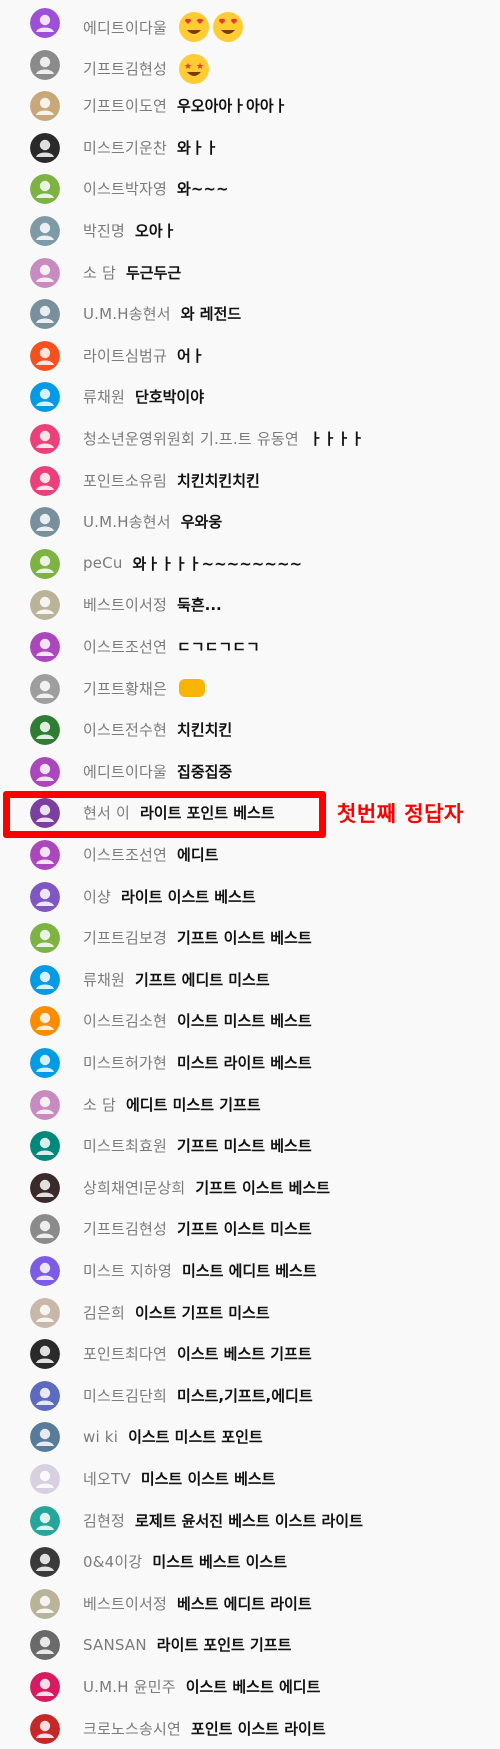 The width and height of the screenshot is (500, 1749). What do you see at coordinates (112, 1561) in the screenshot?
I see `author-name: 0&4이강` at bounding box center [112, 1561].